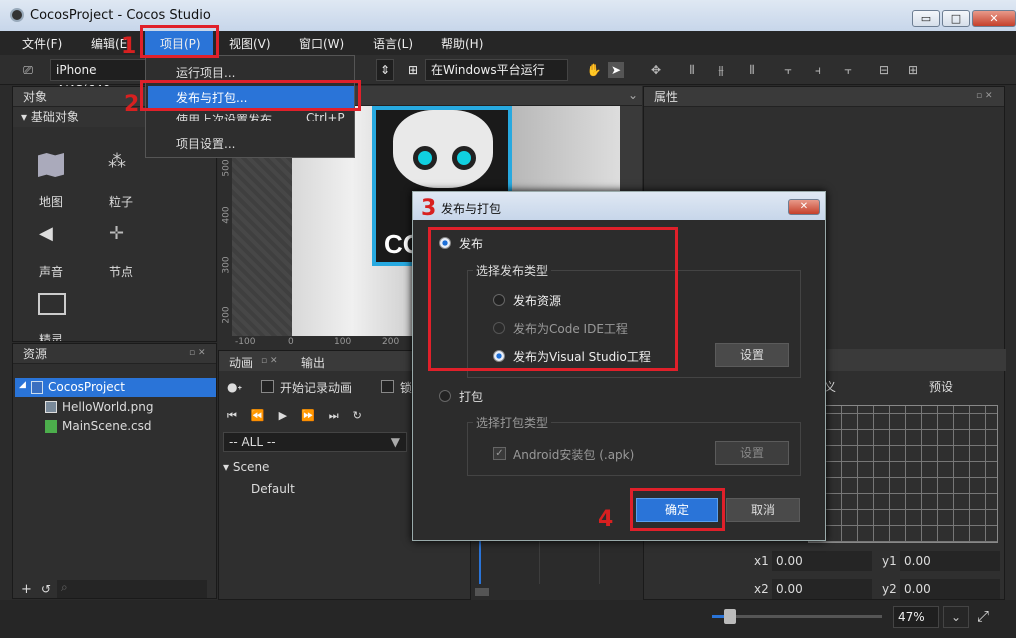  What do you see at coordinates (633, 95) in the screenshot?
I see `canvas-dropdown-icon: ⌄` at bounding box center [633, 95].